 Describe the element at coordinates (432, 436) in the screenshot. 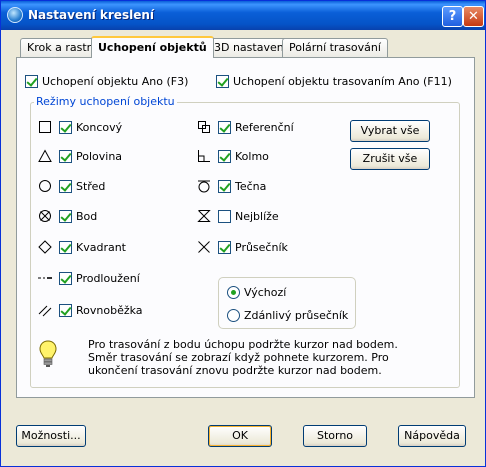

I see `help-button: Nápověda` at that location.